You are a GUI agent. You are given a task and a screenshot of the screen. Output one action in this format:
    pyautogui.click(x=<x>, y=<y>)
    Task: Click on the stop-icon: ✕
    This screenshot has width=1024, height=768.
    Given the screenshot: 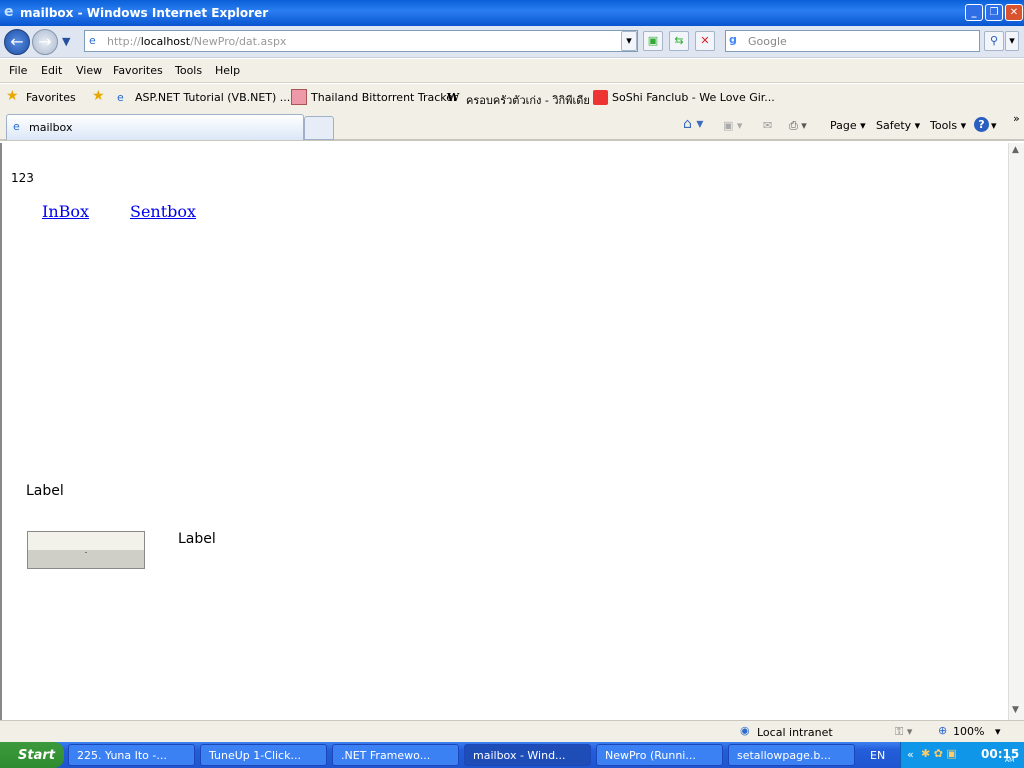 What is the action you would take?
    pyautogui.click(x=705, y=41)
    